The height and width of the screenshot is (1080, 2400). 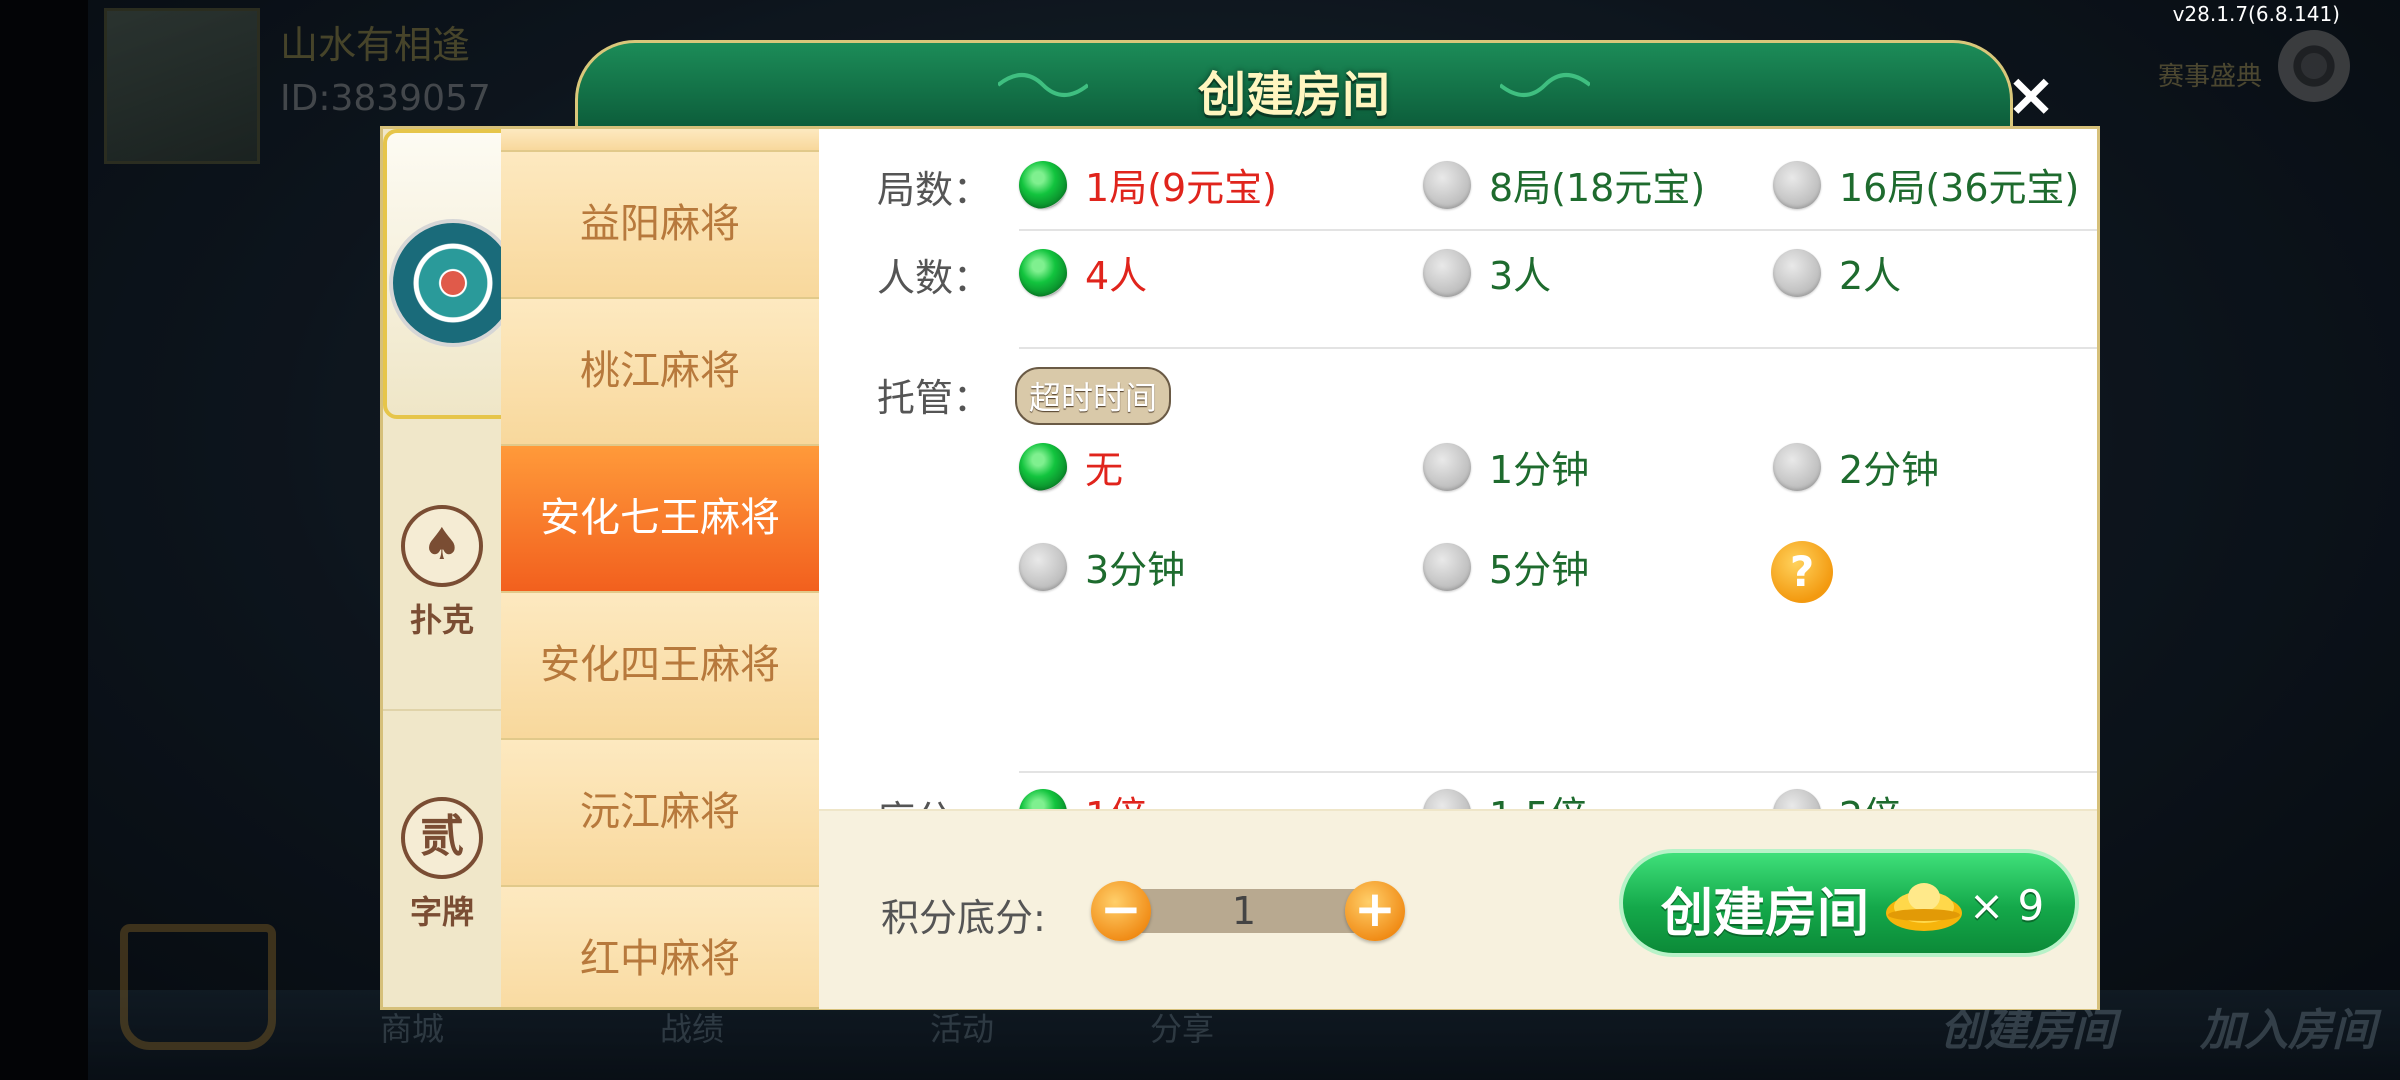 I want to click on trustee-option-2min: 2分钟, so click(x=1856, y=466).